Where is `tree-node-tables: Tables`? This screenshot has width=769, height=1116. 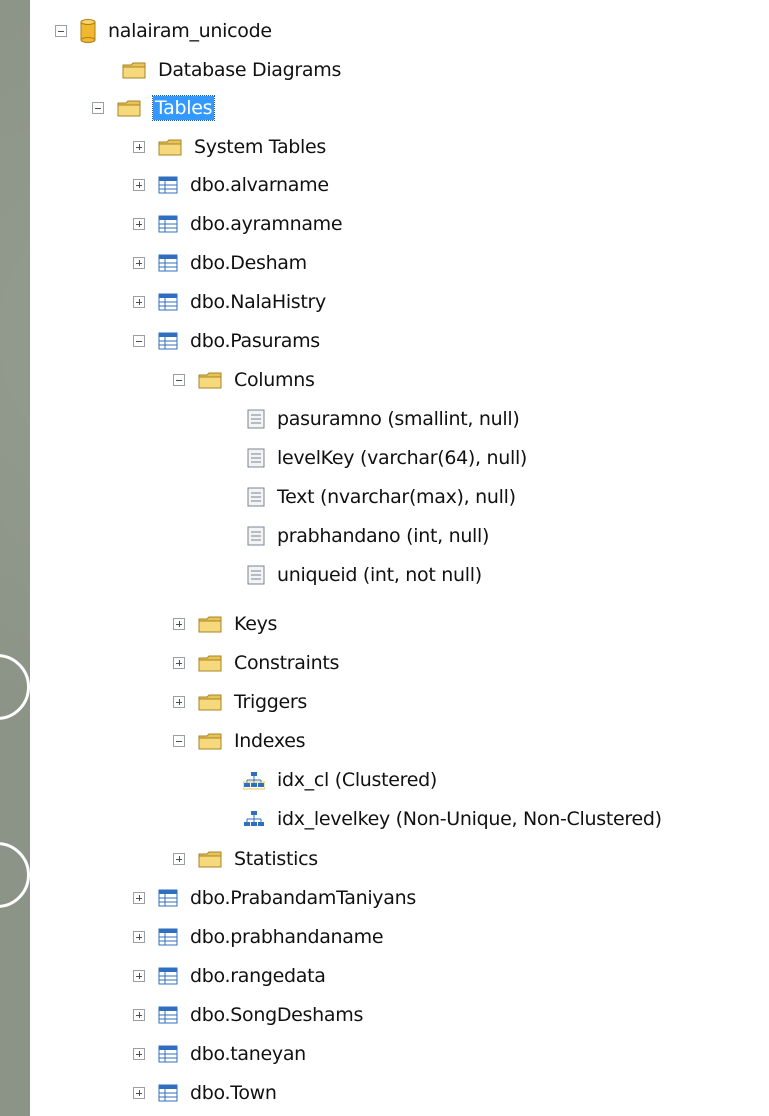 tree-node-tables: Tables is located at coordinates (154, 108).